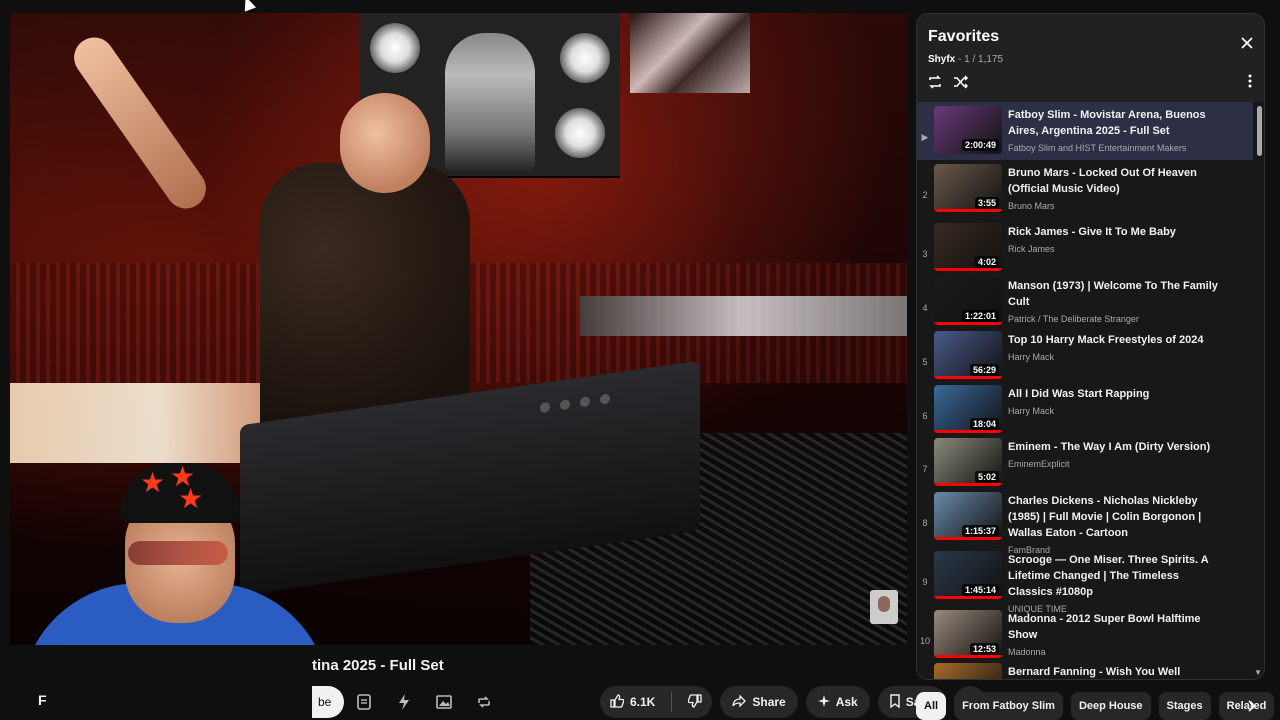 This screenshot has height=720, width=1280. What do you see at coordinates (695, 702) in the screenshot?
I see `dislike-button` at bounding box center [695, 702].